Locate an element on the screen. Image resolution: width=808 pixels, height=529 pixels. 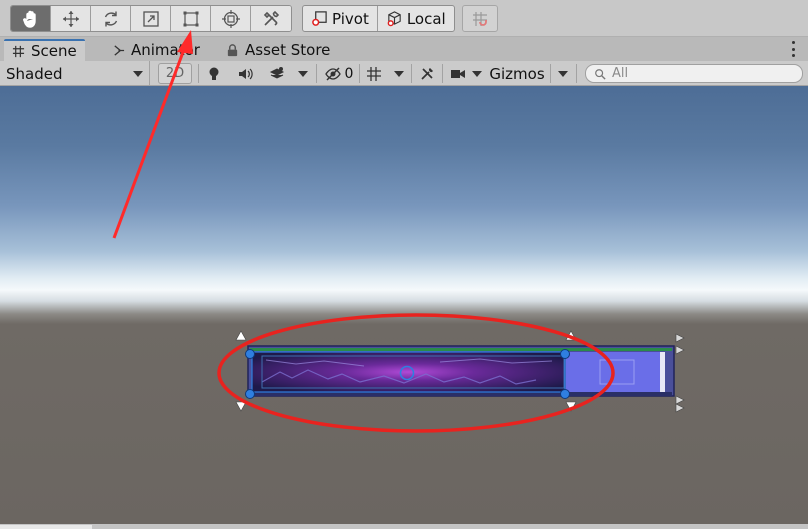
gizmos-button: Gizmos is located at coordinates (517, 73).